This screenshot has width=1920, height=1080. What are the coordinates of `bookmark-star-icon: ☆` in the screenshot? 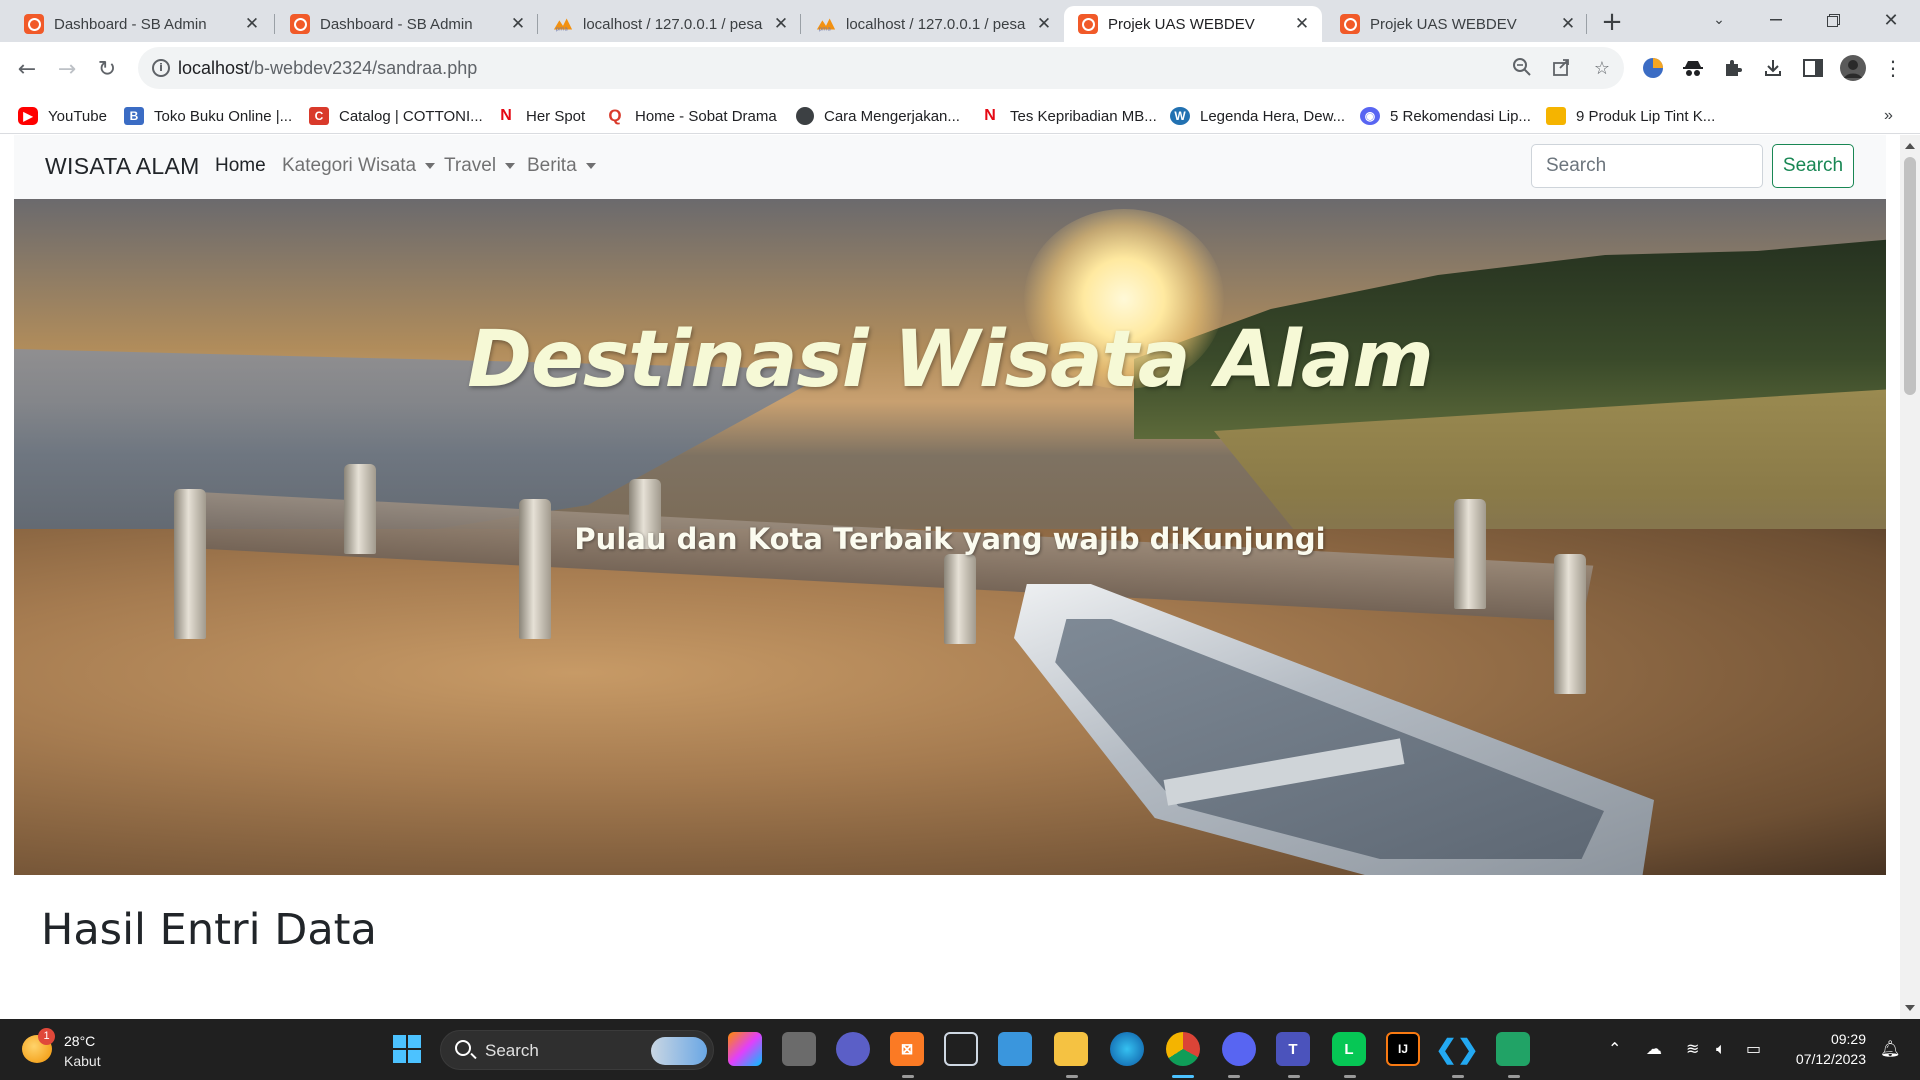 It's located at (1602, 69).